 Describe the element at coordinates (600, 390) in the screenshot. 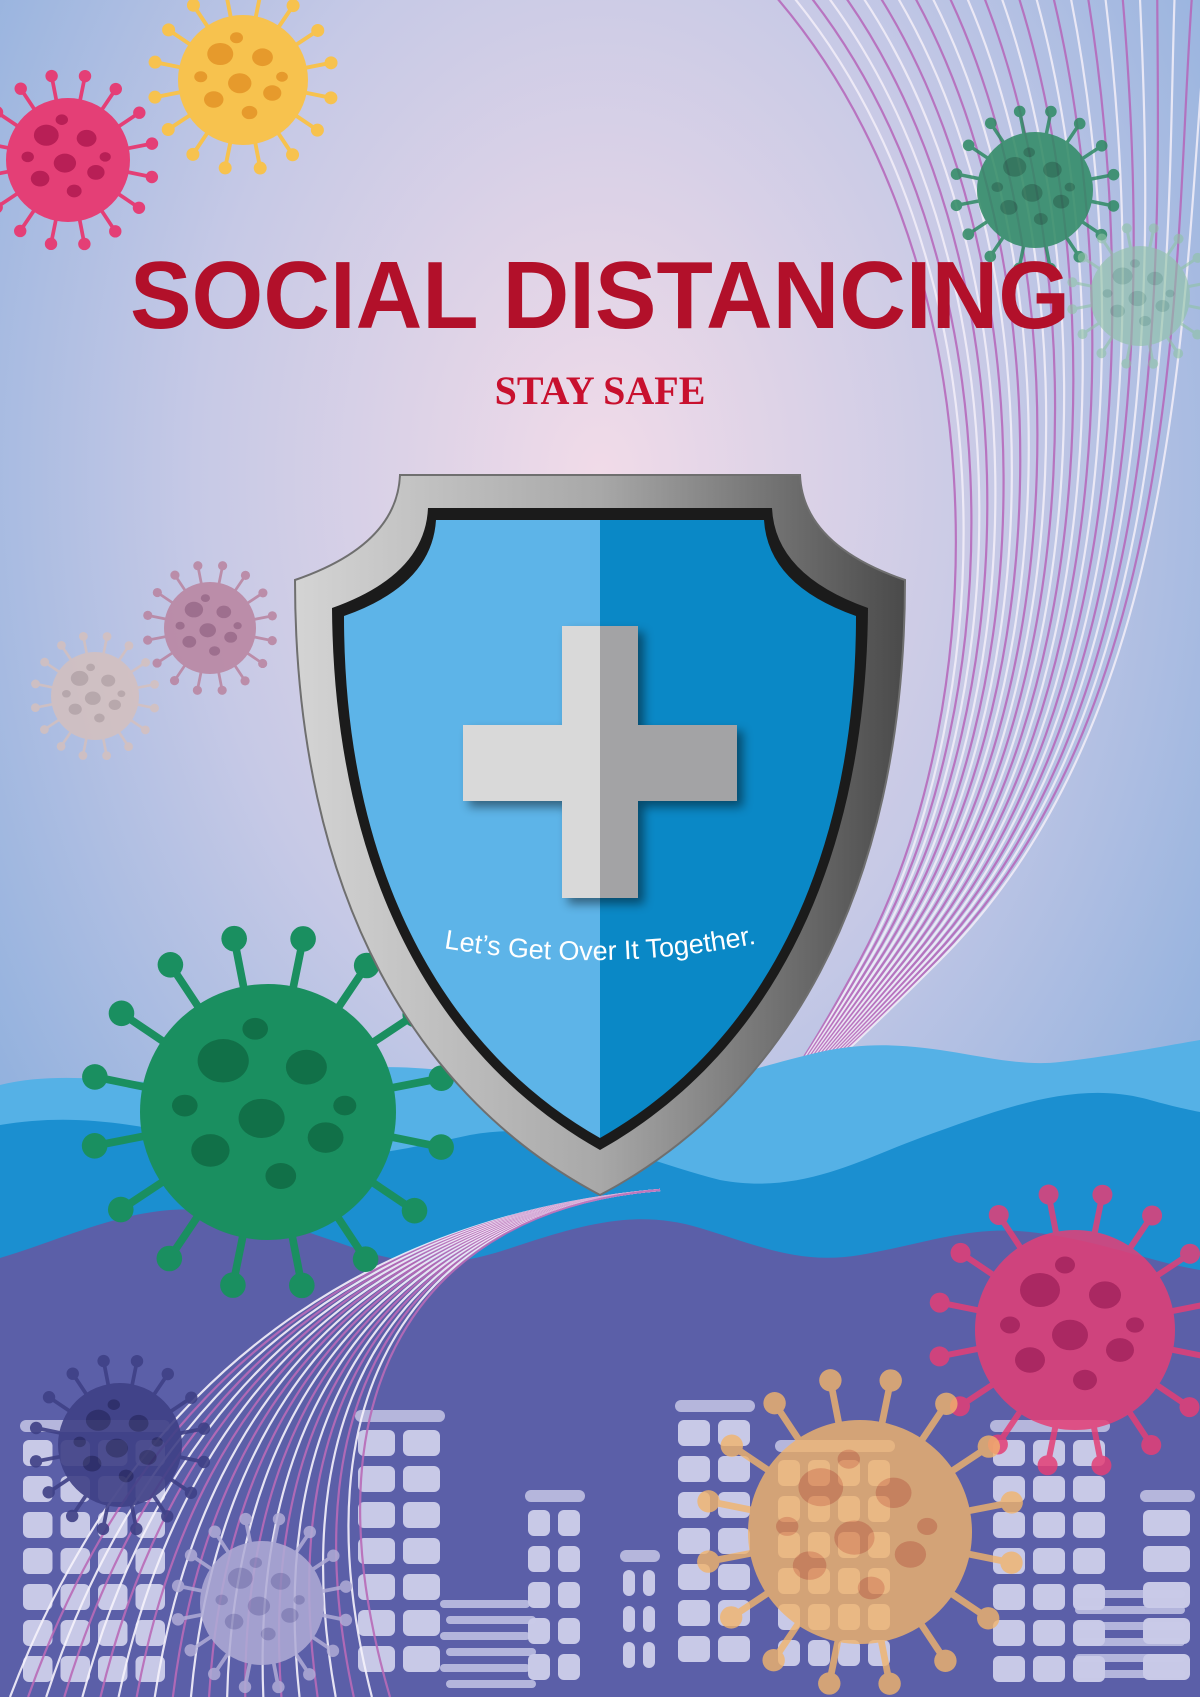

I see `poster-subtitle: STAY SAFE` at that location.